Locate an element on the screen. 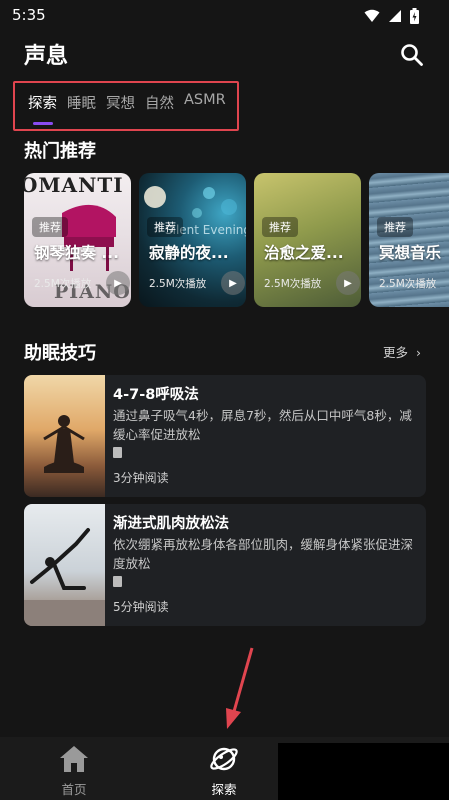  tip-description: 通过鼻子吸气4秒，屏息7秒，然后从口中呼气8秒，减缓心率促进放松 is located at coordinates (262, 425).